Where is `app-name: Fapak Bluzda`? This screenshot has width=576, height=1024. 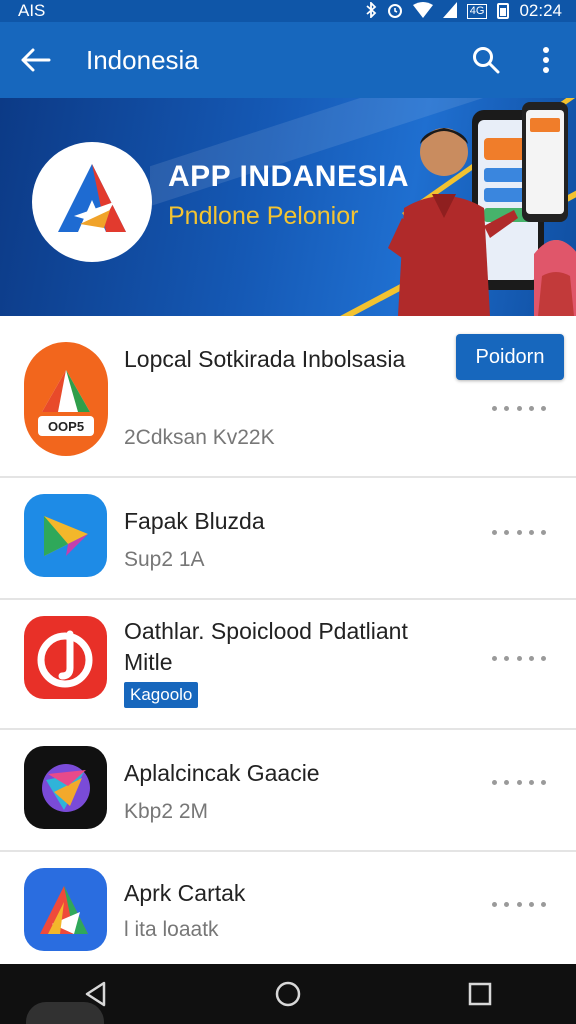 app-name: Fapak Bluzda is located at coordinates (194, 521).